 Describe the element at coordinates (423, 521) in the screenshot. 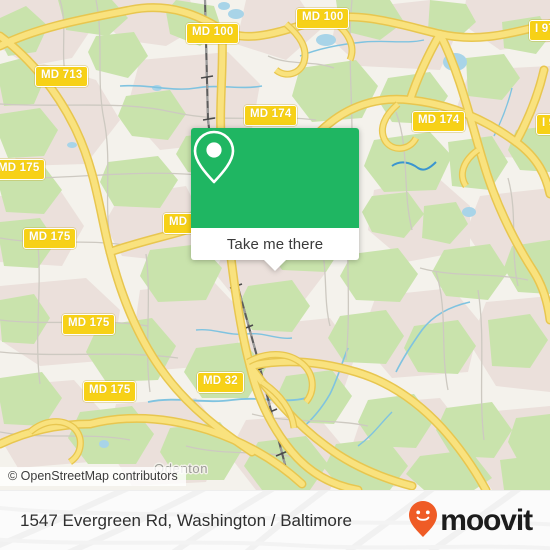

I see `moovit-pin-smiley-icon` at that location.